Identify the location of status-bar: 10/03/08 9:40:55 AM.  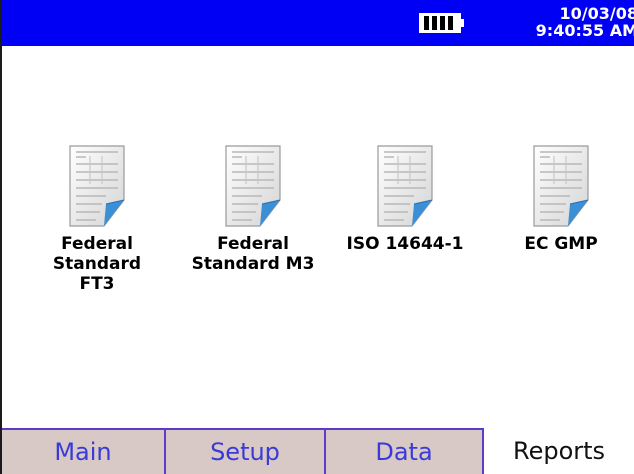
(318, 23).